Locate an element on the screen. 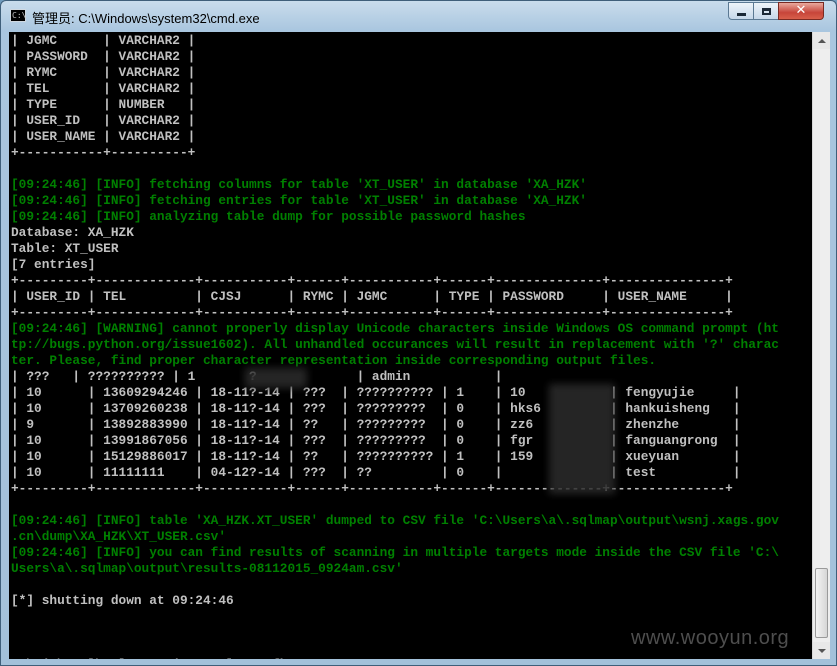 The height and width of the screenshot is (666, 837). minimize-icon is located at coordinates (741, 14).